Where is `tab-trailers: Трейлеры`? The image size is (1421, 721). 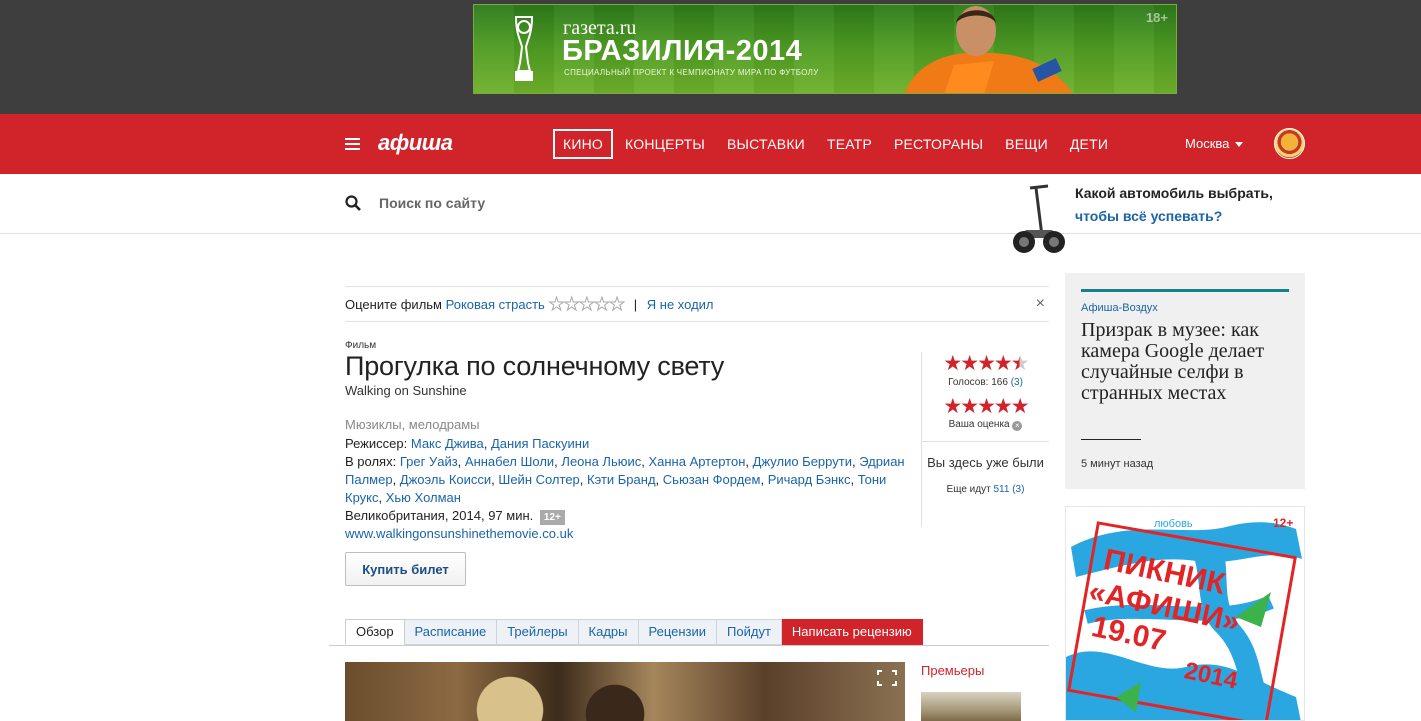 tab-trailers: Трейлеры is located at coordinates (538, 632).